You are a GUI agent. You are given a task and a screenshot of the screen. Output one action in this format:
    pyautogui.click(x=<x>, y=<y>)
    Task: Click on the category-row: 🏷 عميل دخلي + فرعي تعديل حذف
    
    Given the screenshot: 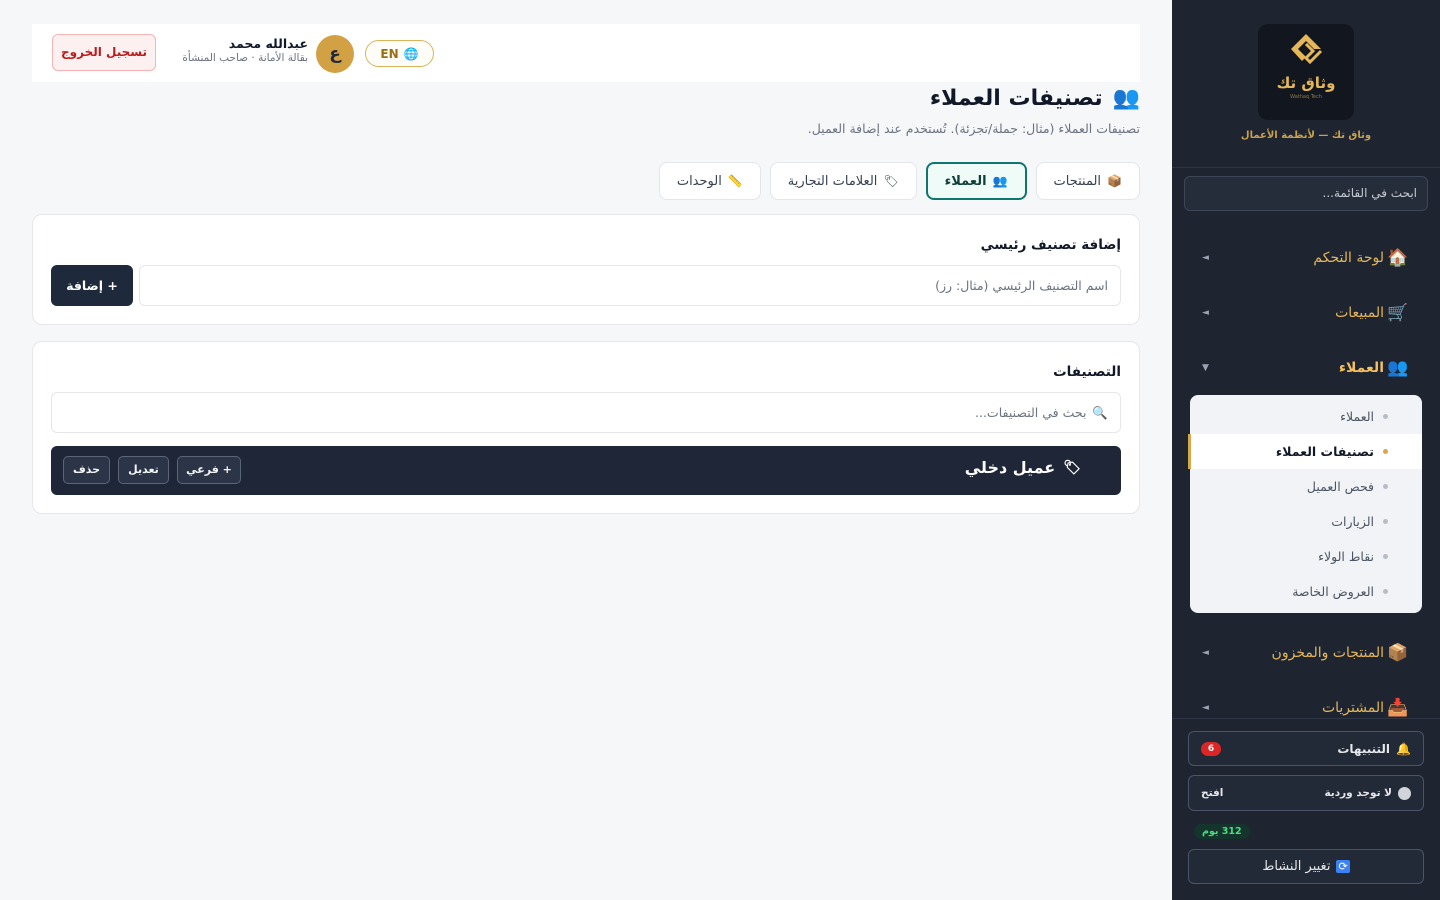 What is the action you would take?
    pyautogui.click(x=586, y=470)
    